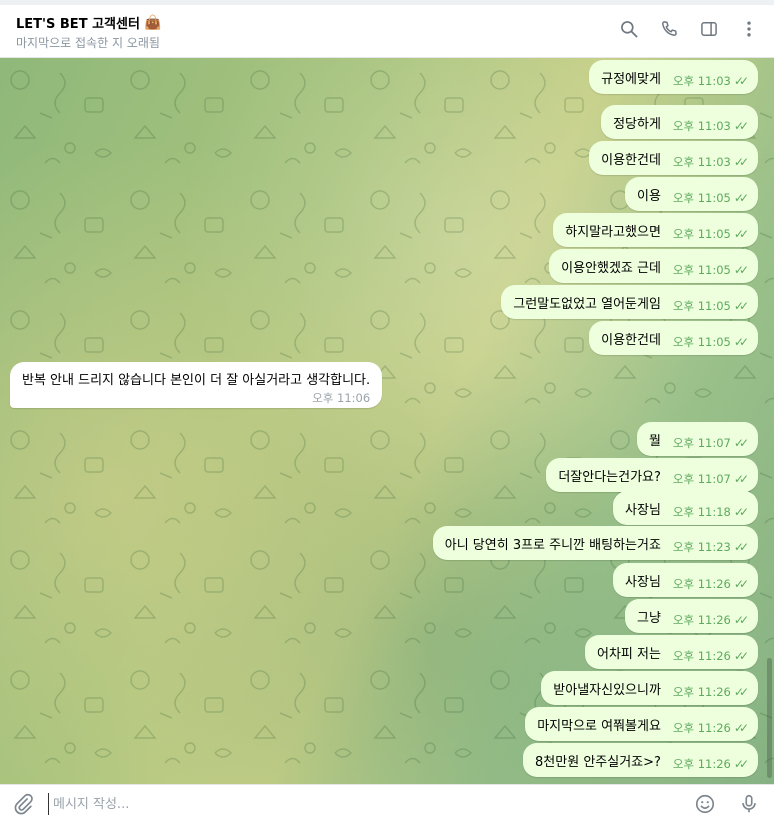 The image size is (774, 816). I want to click on outgoing-message-bubble: 사장님 오후 11:18 ✓✓, so click(685, 508).